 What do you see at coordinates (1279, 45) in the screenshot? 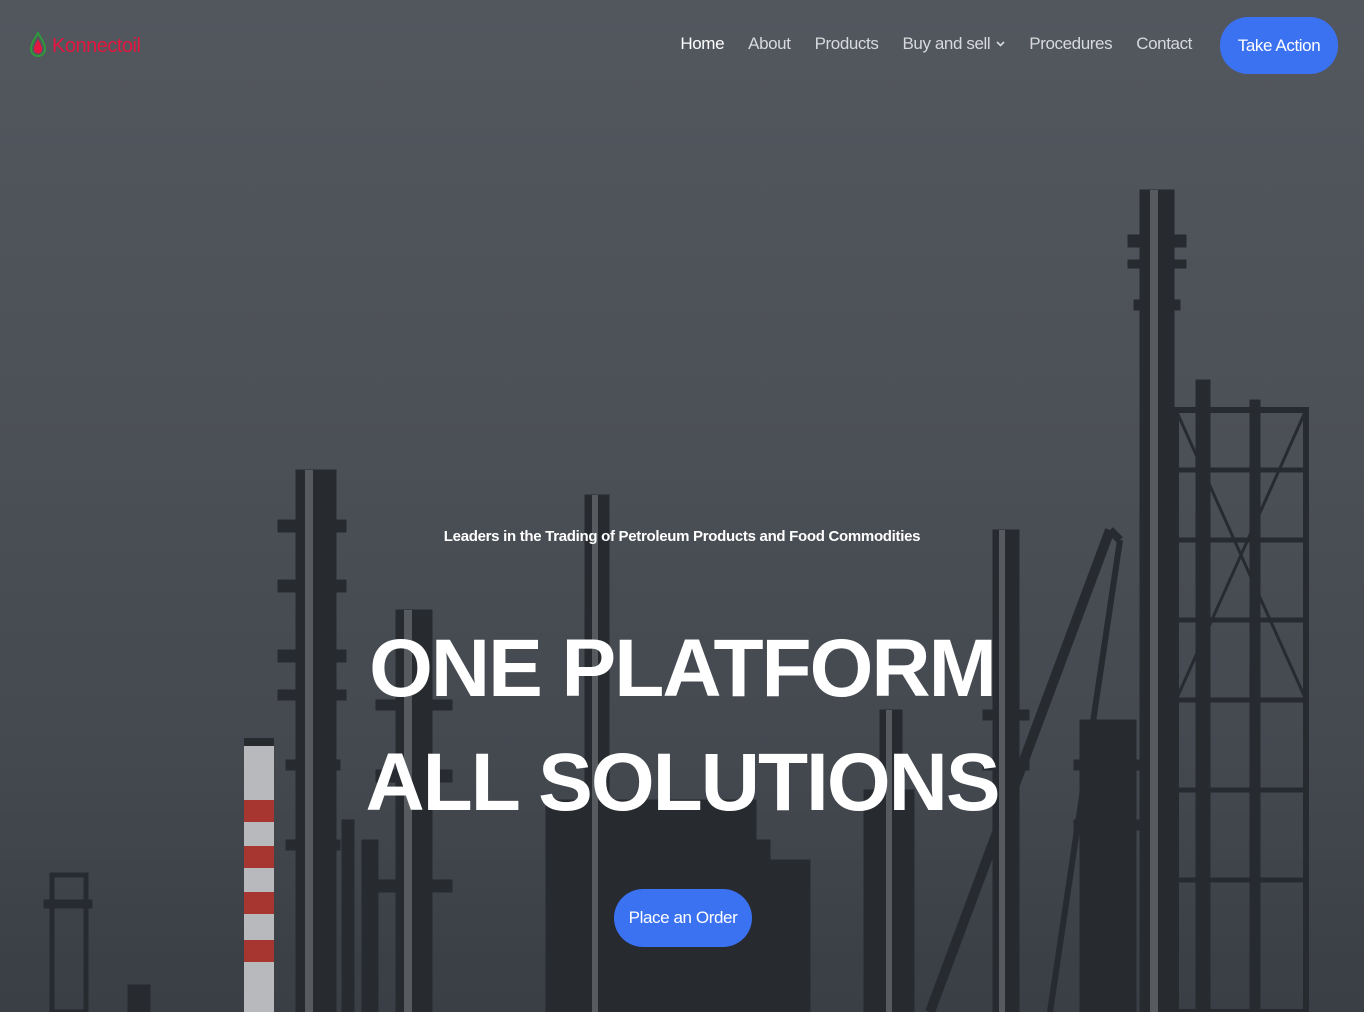
I see `take-action-button: Take Action` at bounding box center [1279, 45].